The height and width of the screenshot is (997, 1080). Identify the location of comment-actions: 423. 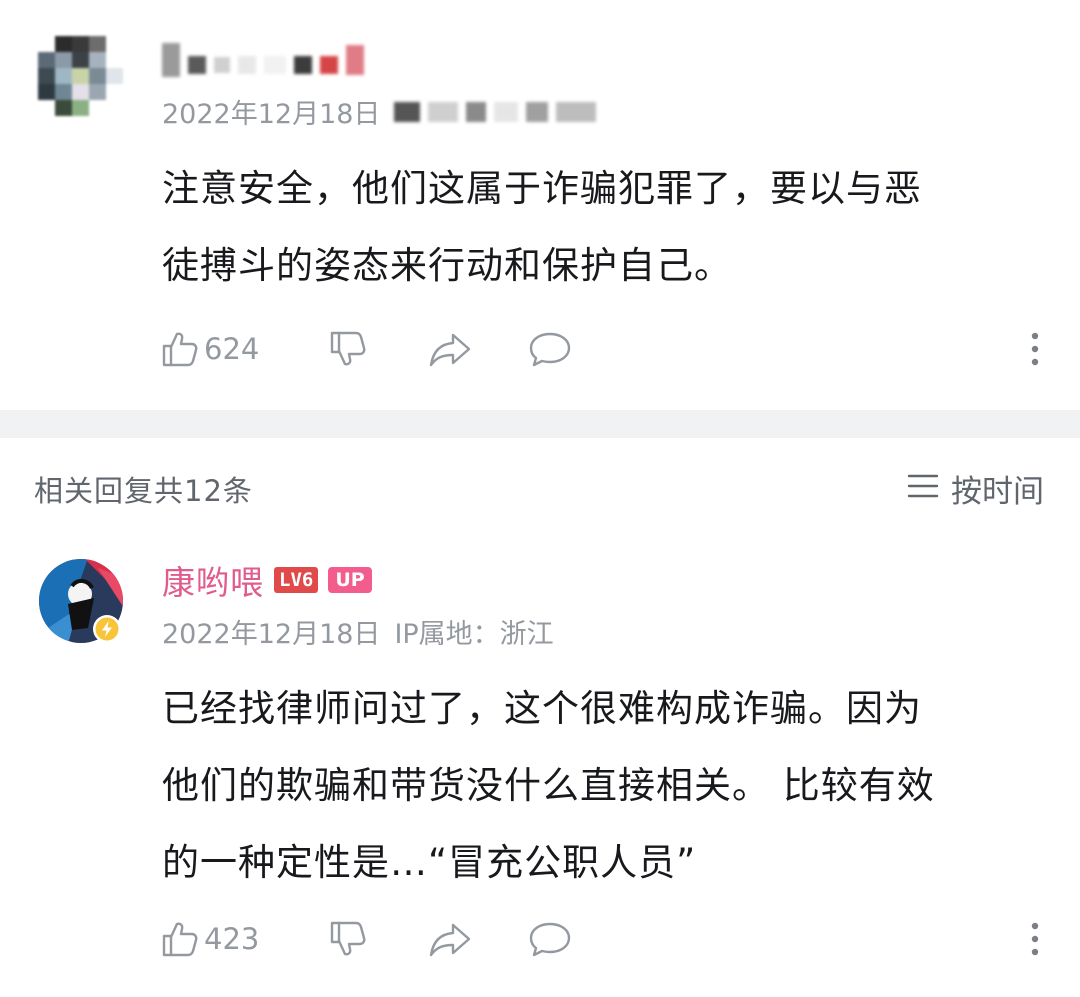
(600, 939).